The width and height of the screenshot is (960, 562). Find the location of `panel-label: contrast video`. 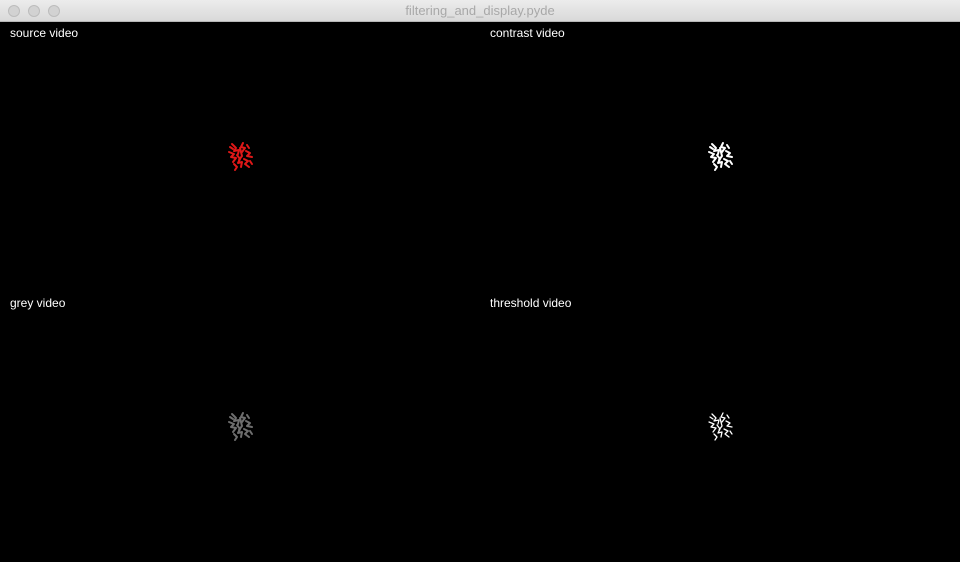

panel-label: contrast video is located at coordinates (527, 33).